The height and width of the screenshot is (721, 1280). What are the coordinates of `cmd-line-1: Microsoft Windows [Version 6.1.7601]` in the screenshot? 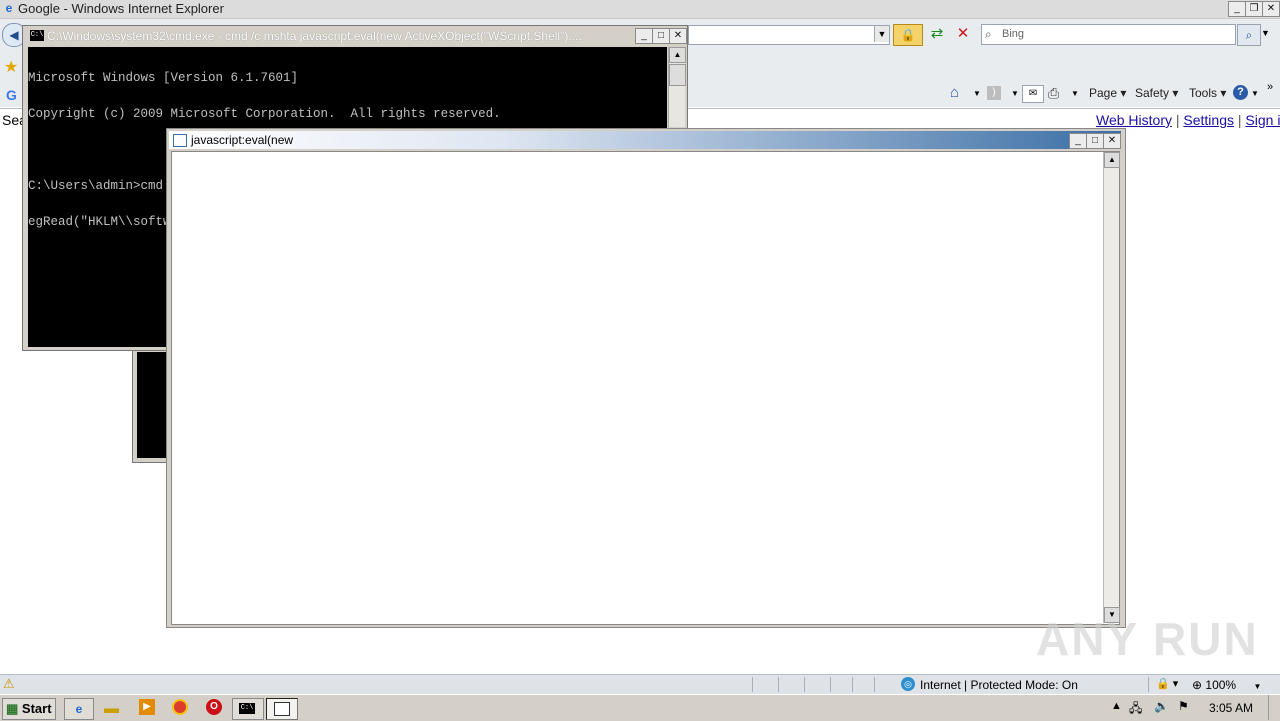 It's located at (163, 78).